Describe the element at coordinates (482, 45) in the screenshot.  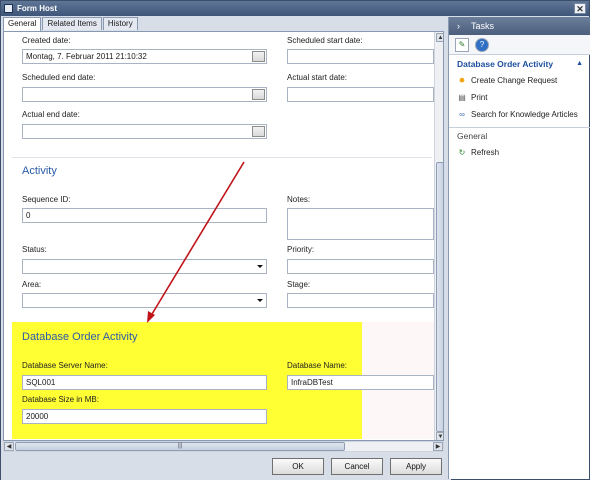
I see `help-tab-icon: ?` at that location.